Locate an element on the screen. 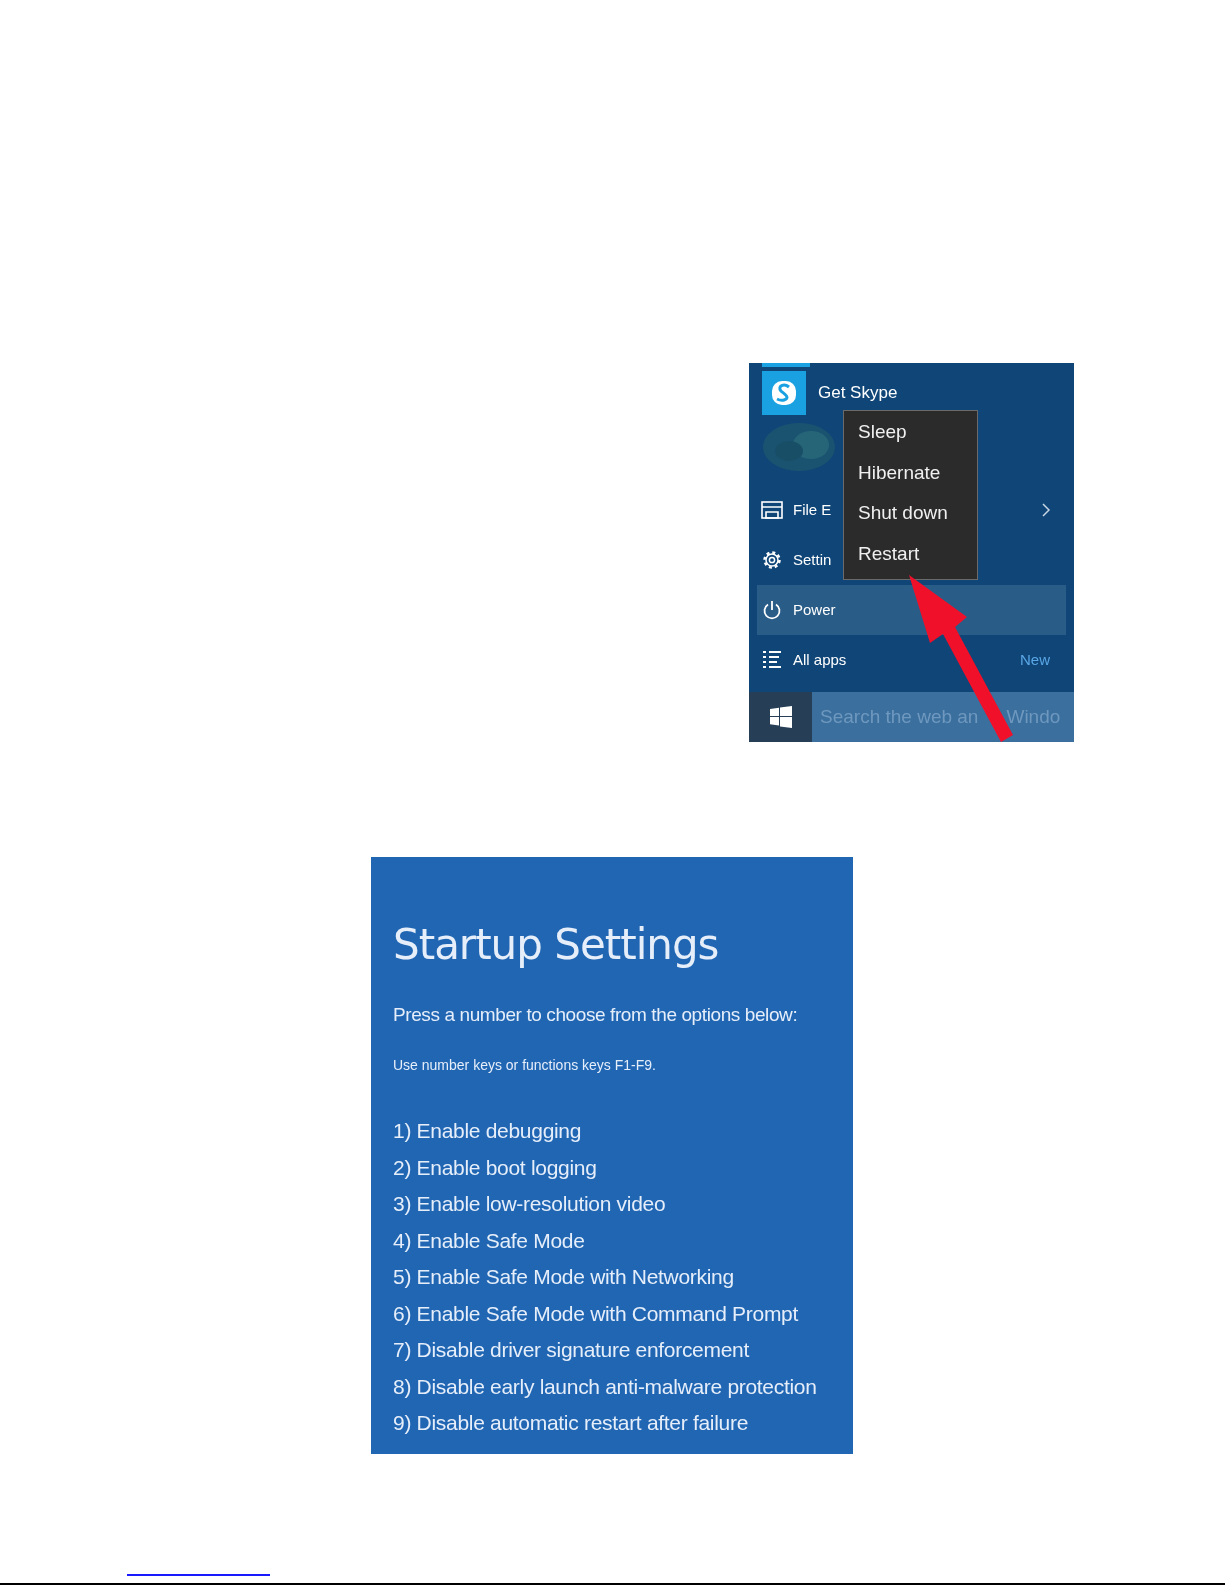 The height and width of the screenshot is (1585, 1225). chat-logo-icon is located at coordinates (784, 393).